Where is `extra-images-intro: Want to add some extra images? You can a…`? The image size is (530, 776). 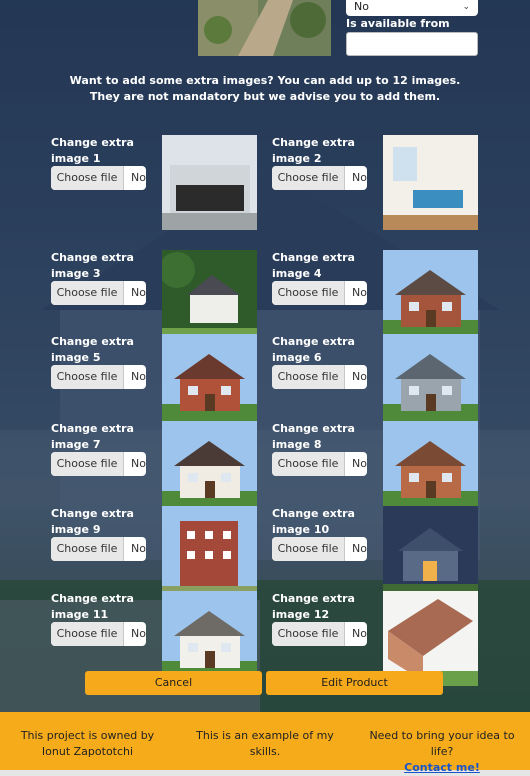
extra-images-intro: Want to add some extra images? You can a… is located at coordinates (265, 88).